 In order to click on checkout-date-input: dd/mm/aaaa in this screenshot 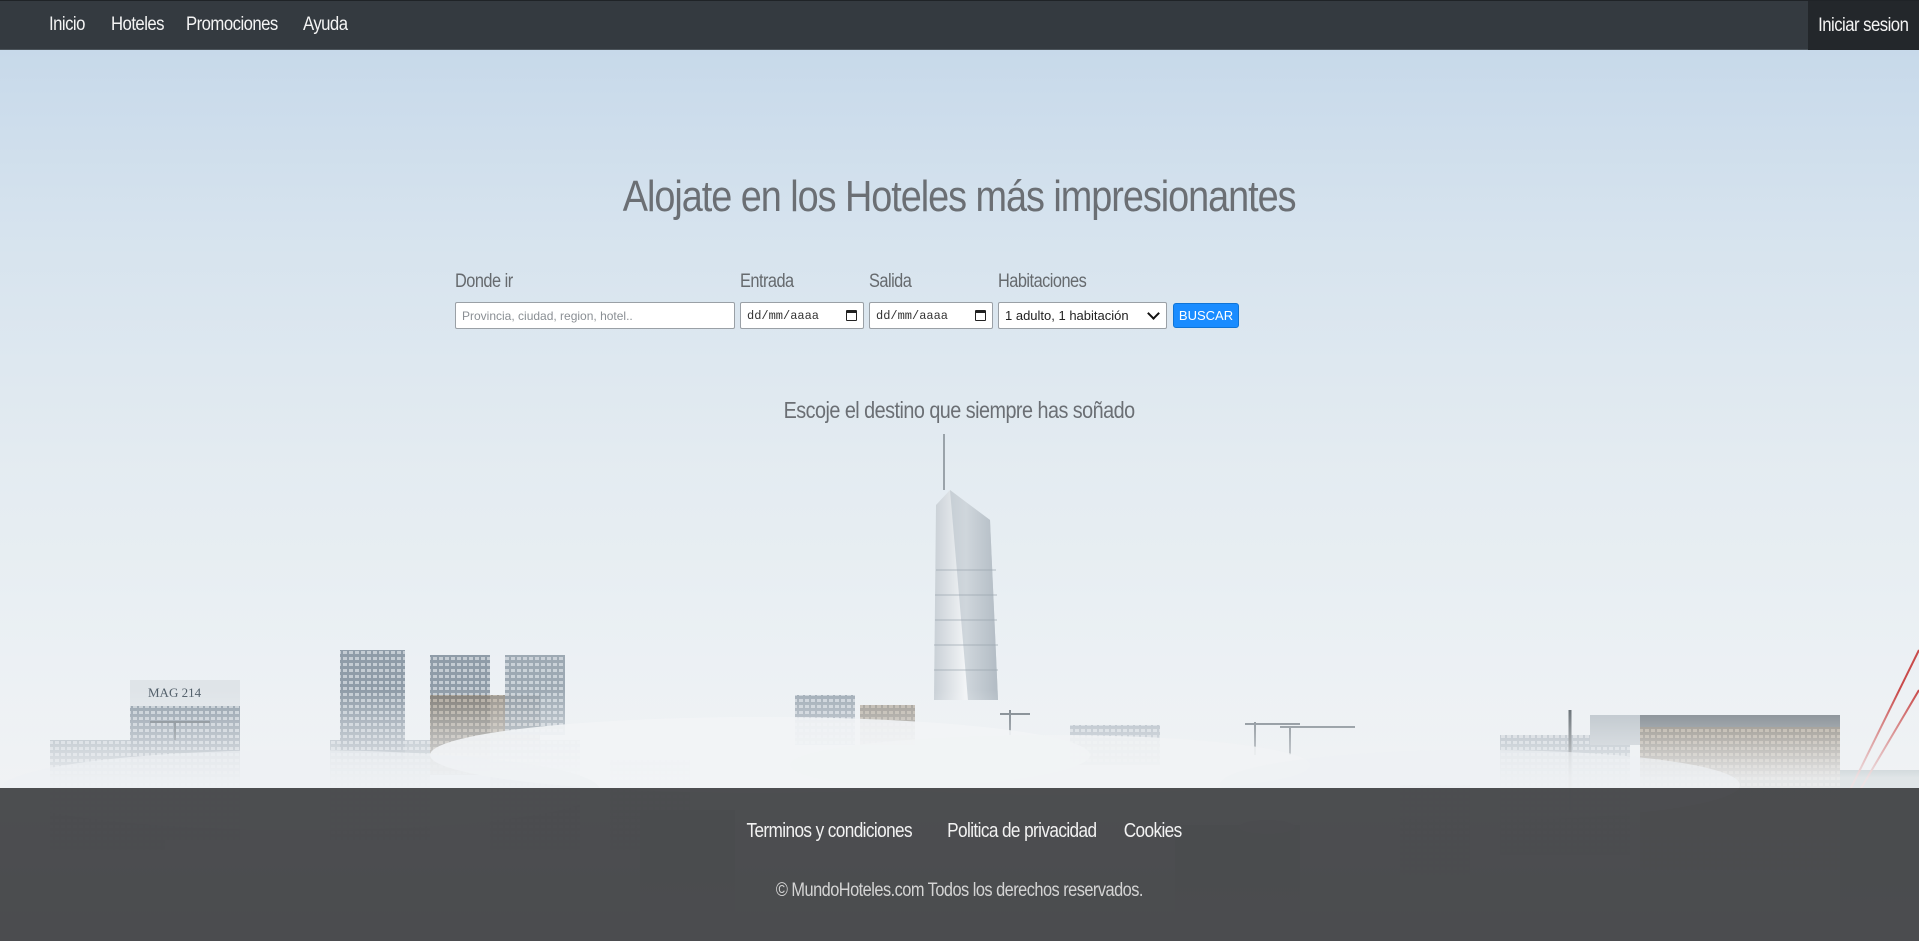, I will do `click(931, 315)`.